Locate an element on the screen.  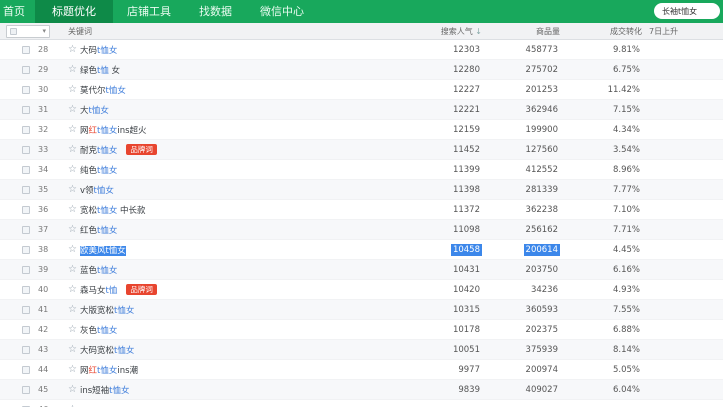
keyword-link: 绿色t恤 女 is located at coordinates (100, 70).